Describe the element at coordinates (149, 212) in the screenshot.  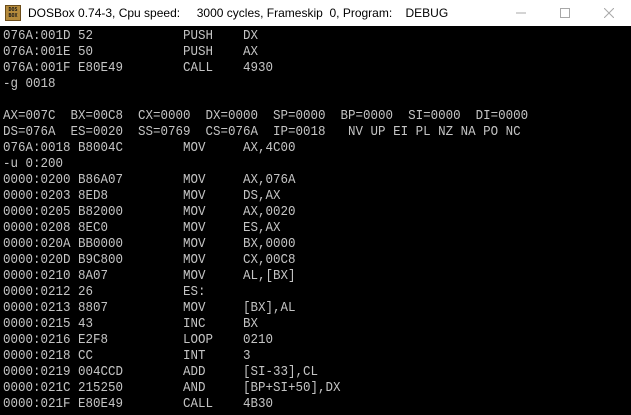
I see `console-line: 0000:0205 B82000 MOV AX,0020` at that location.